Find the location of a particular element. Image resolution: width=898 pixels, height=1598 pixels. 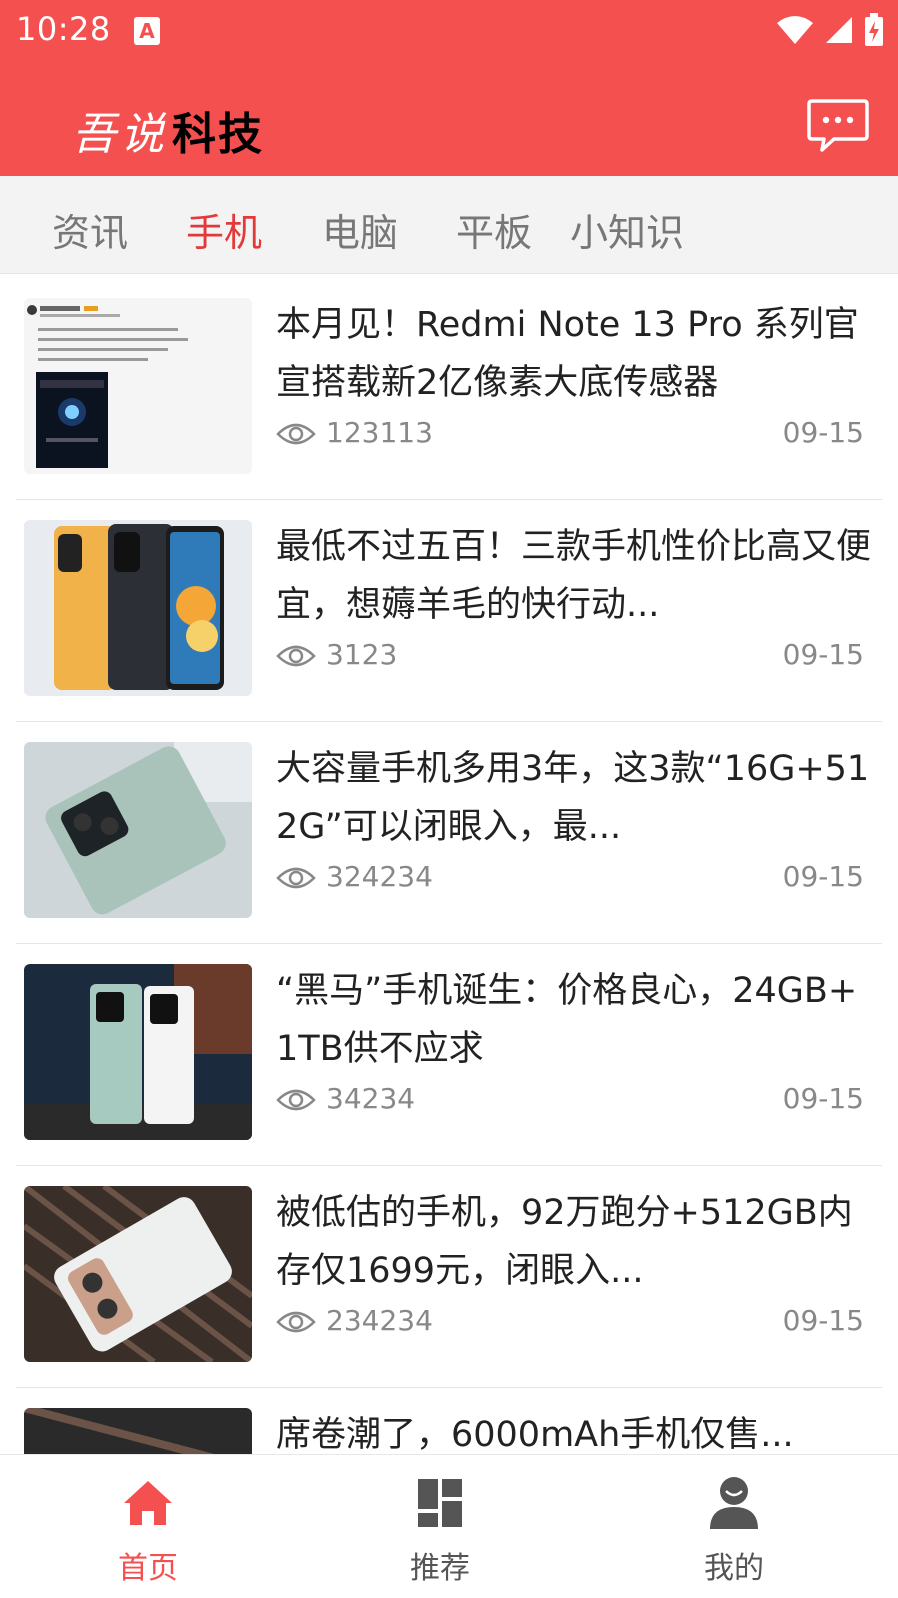

tab-tips: 小知识 is located at coordinates (627, 229).